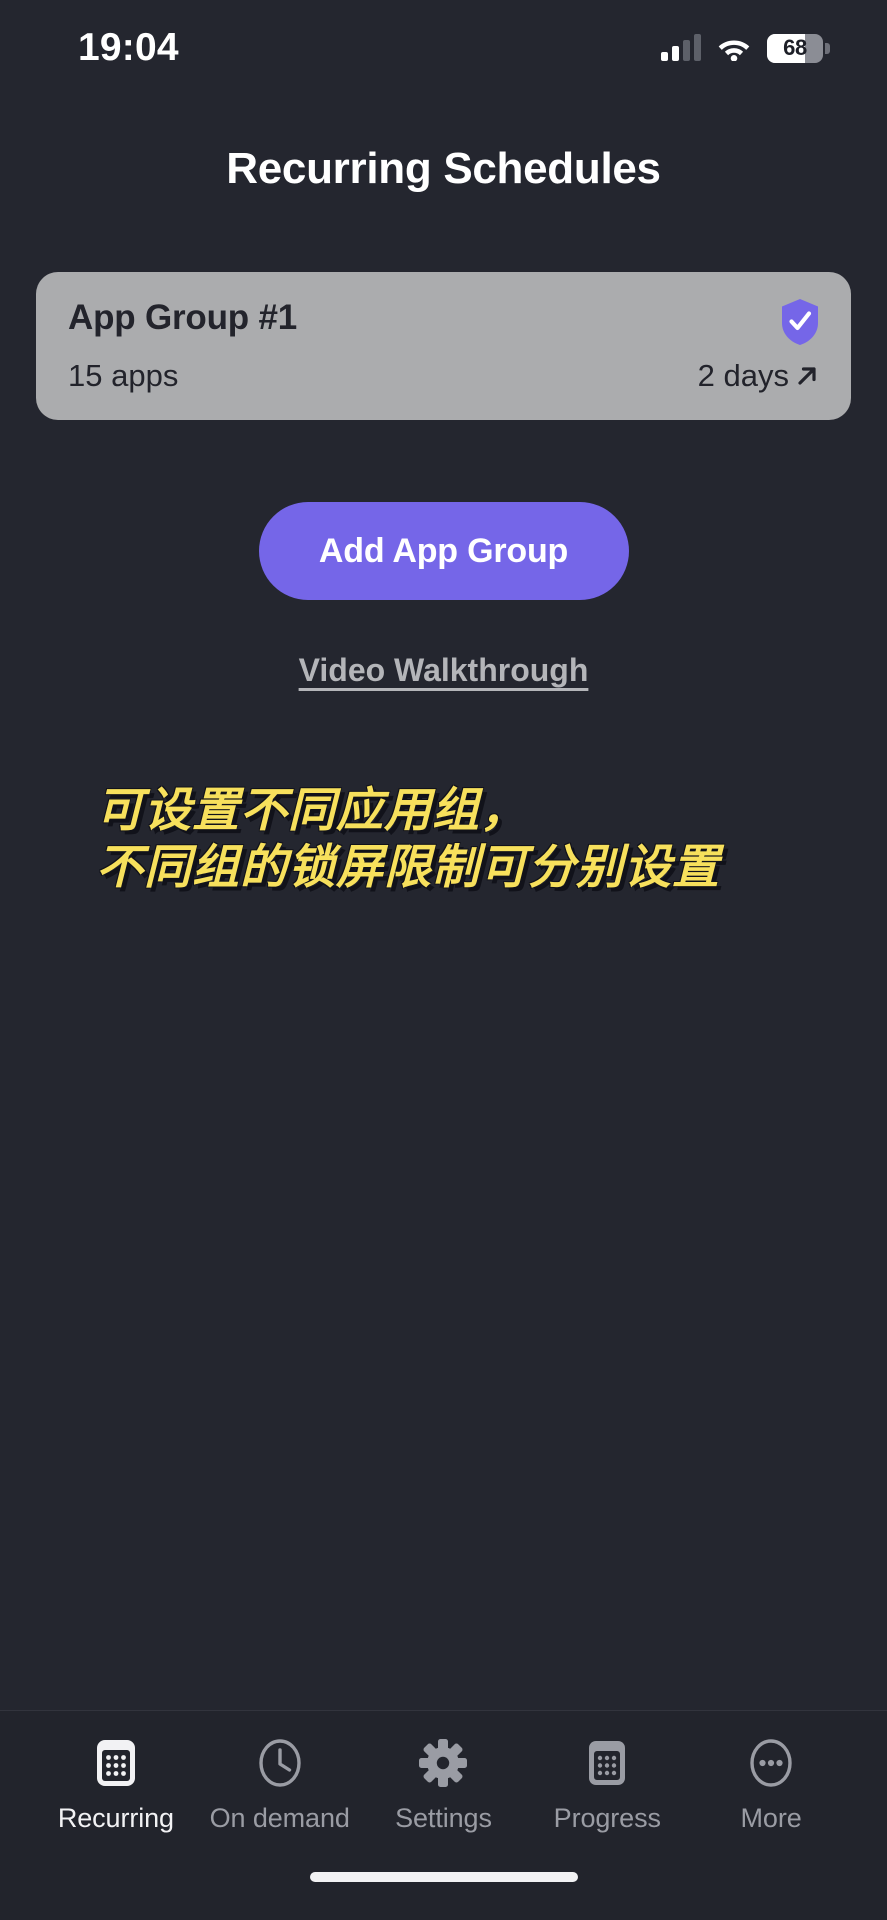 Image resolution: width=887 pixels, height=1920 pixels. Describe the element at coordinates (182, 317) in the screenshot. I see `app-group-name: App Group #1` at that location.